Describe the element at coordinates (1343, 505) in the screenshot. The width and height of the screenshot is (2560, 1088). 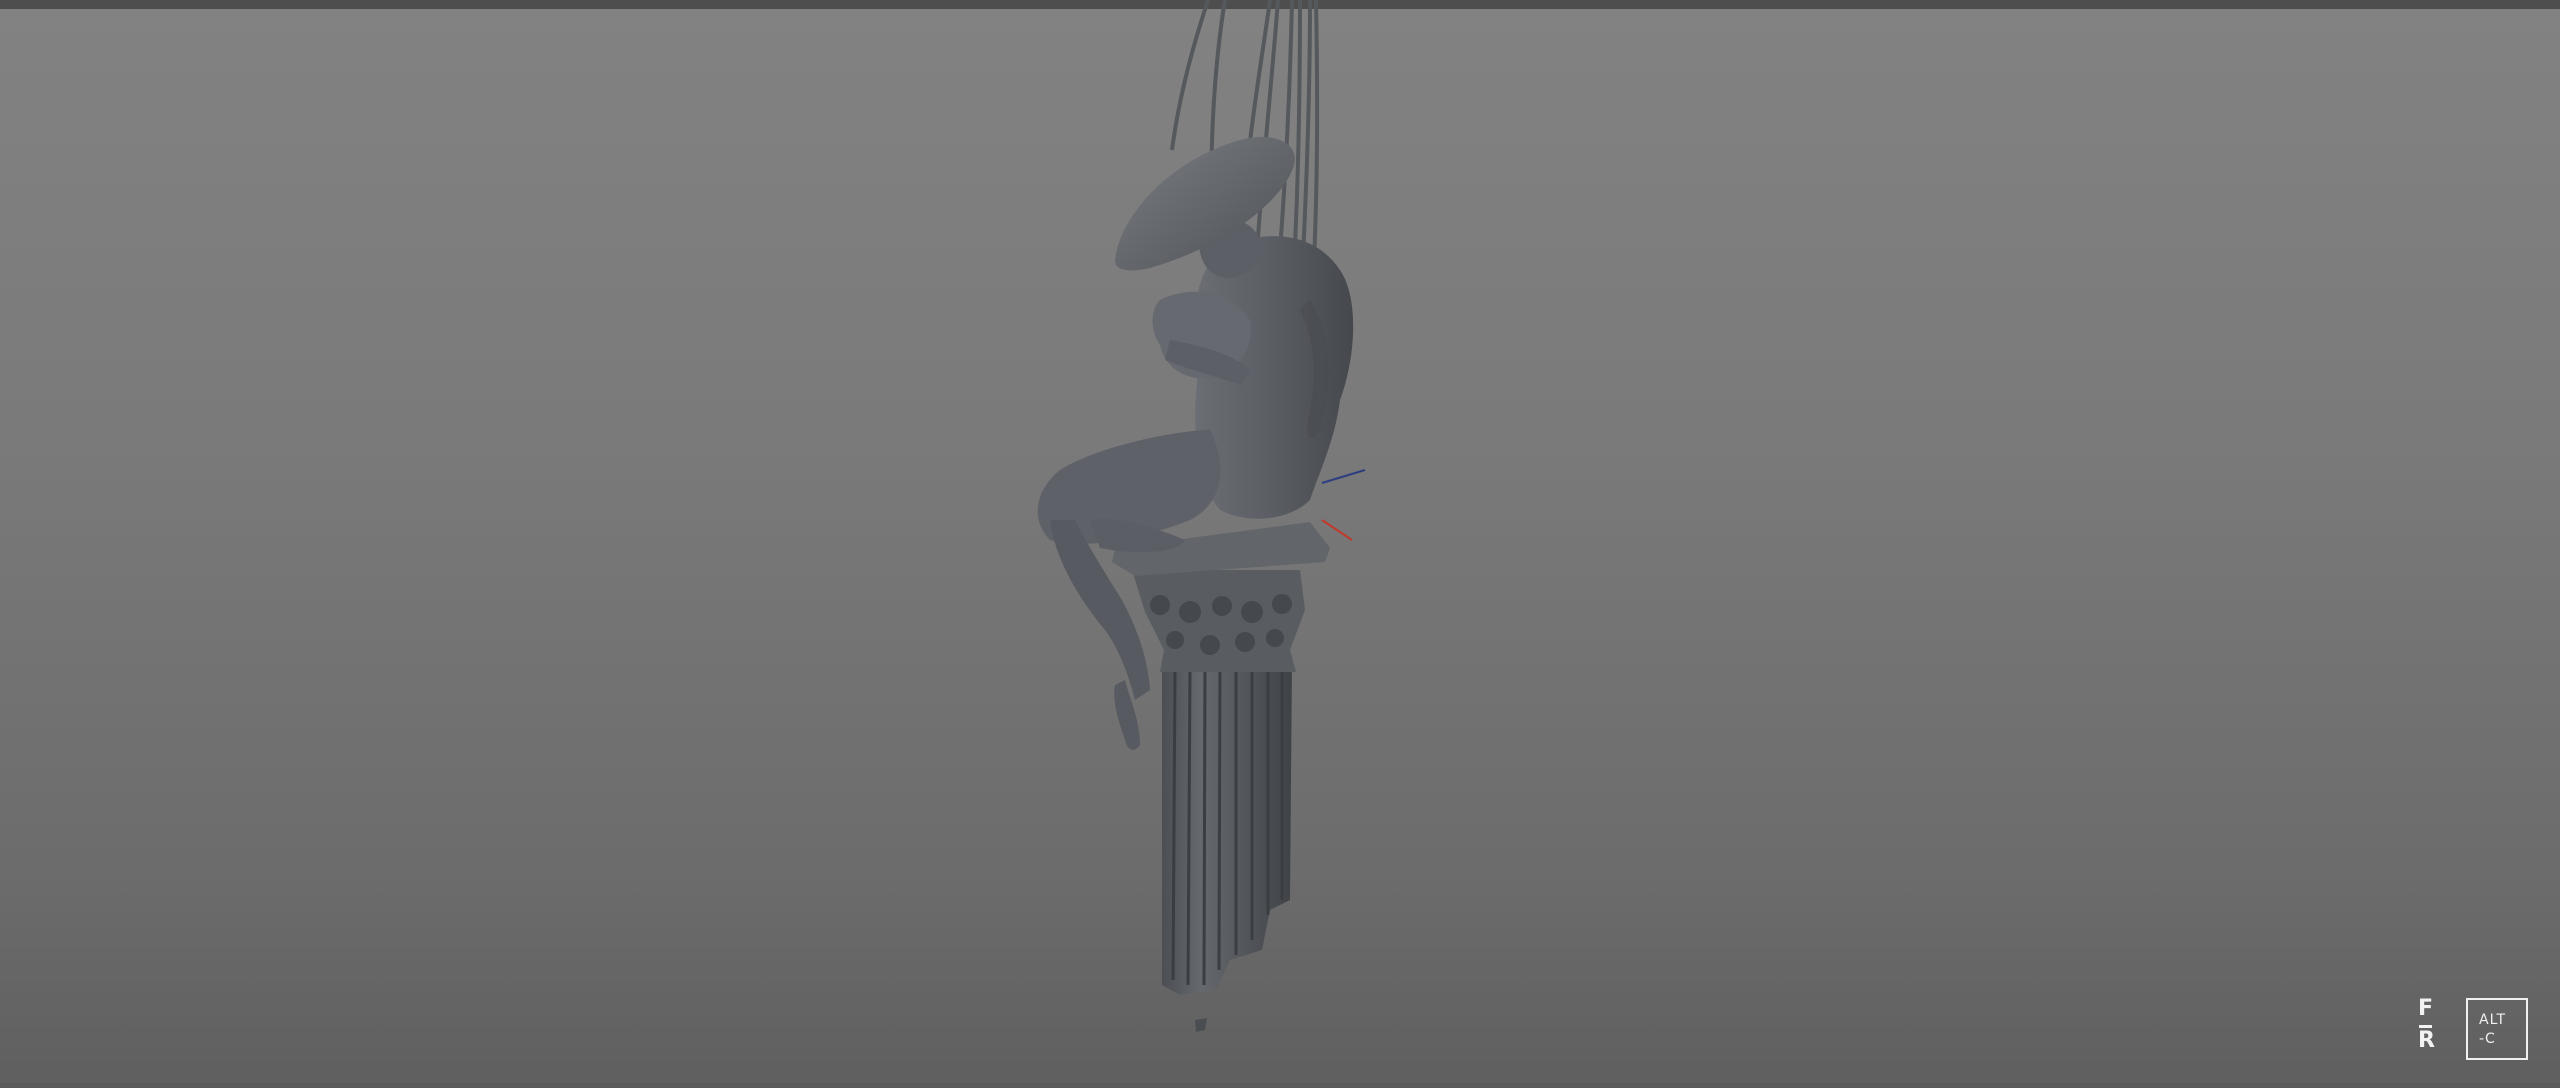
I see `axis-gizmo` at that location.